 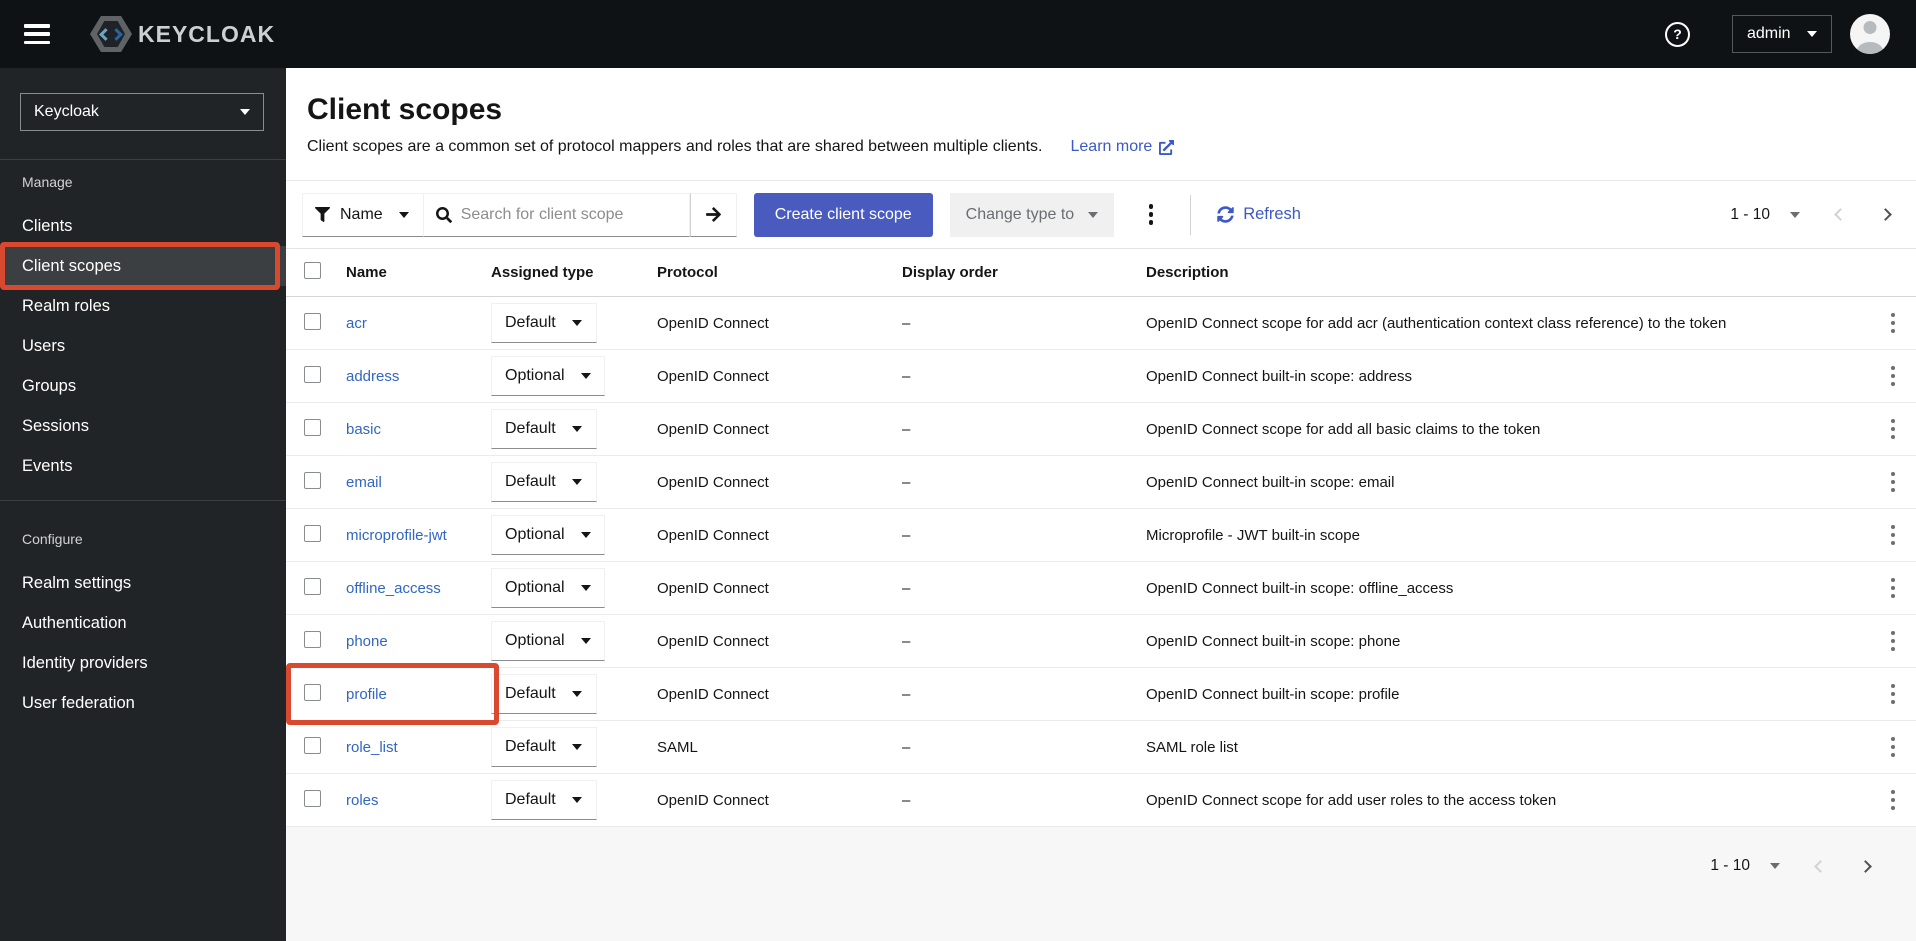 What do you see at coordinates (366, 694) in the screenshot?
I see `scope-name-link: profile` at bounding box center [366, 694].